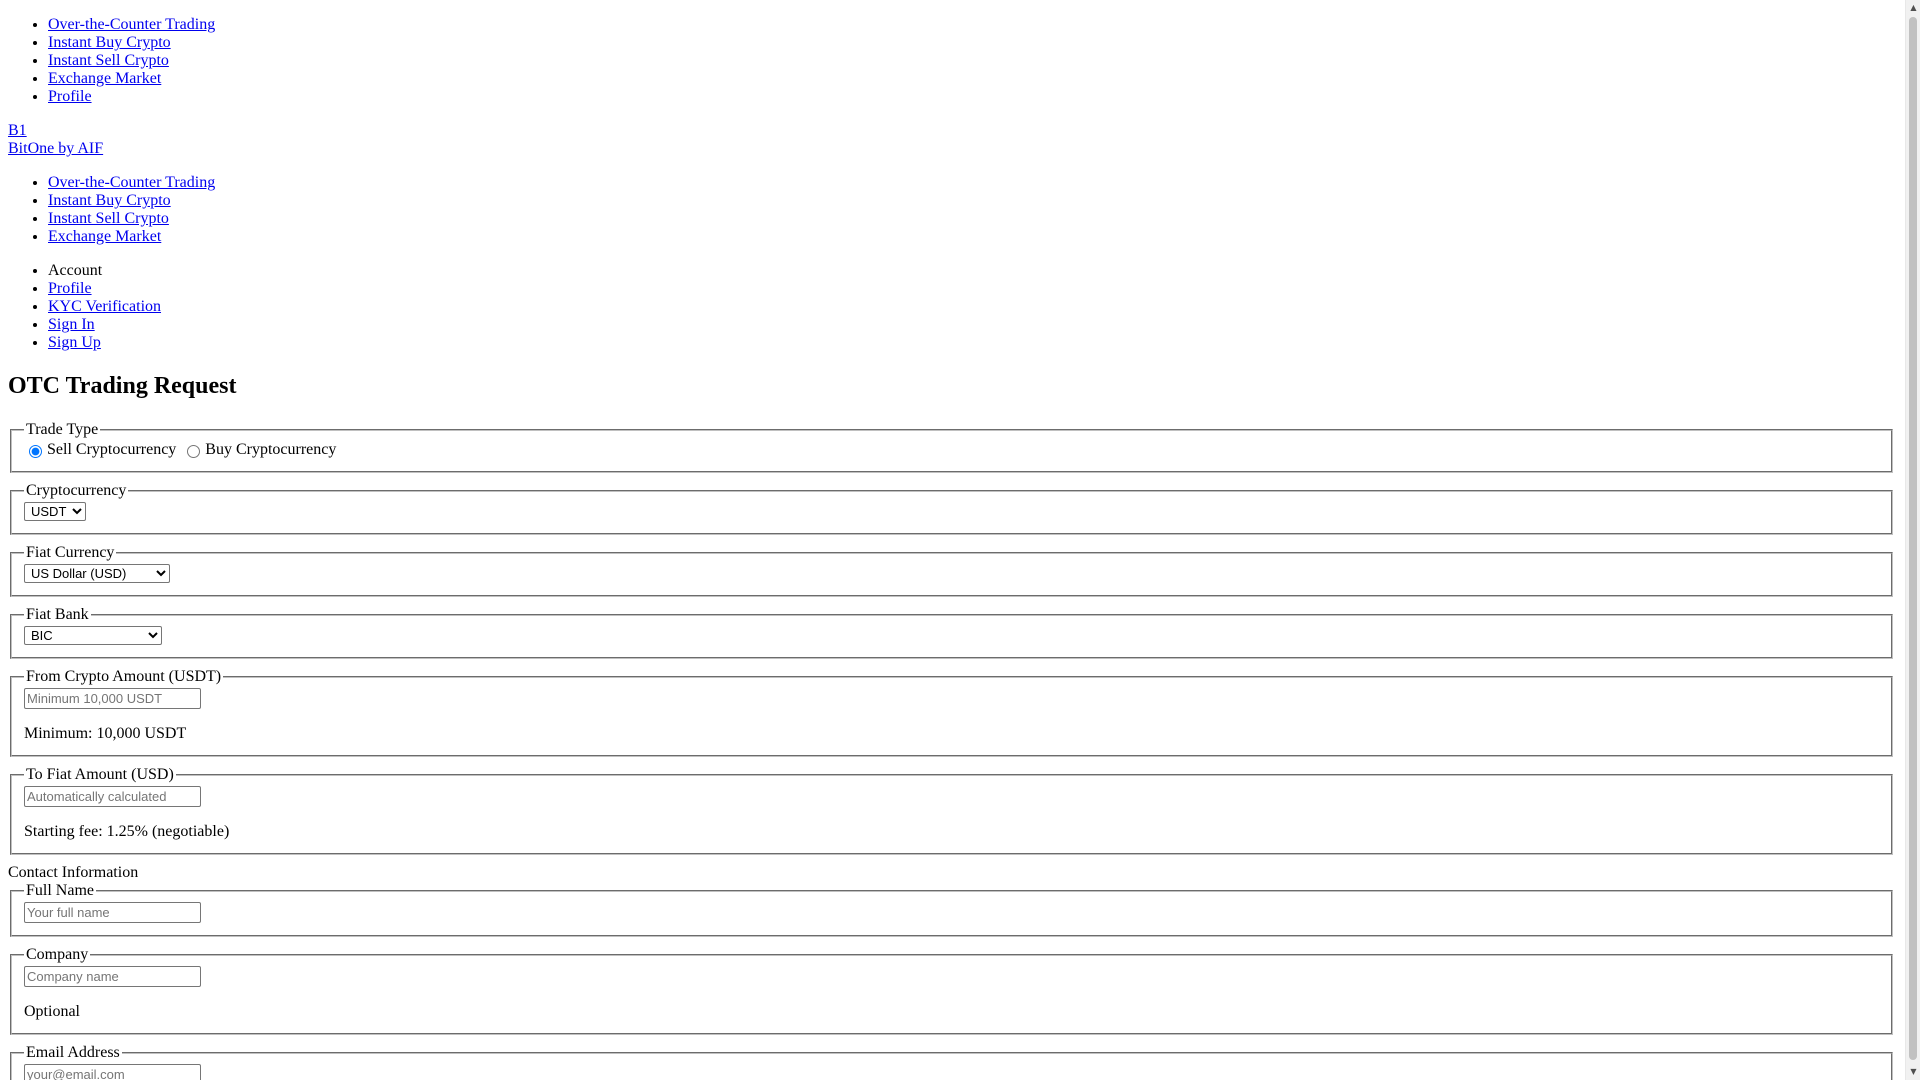  What do you see at coordinates (951, 909) in the screenshot?
I see `full-name-fieldset: Full Name` at bounding box center [951, 909].